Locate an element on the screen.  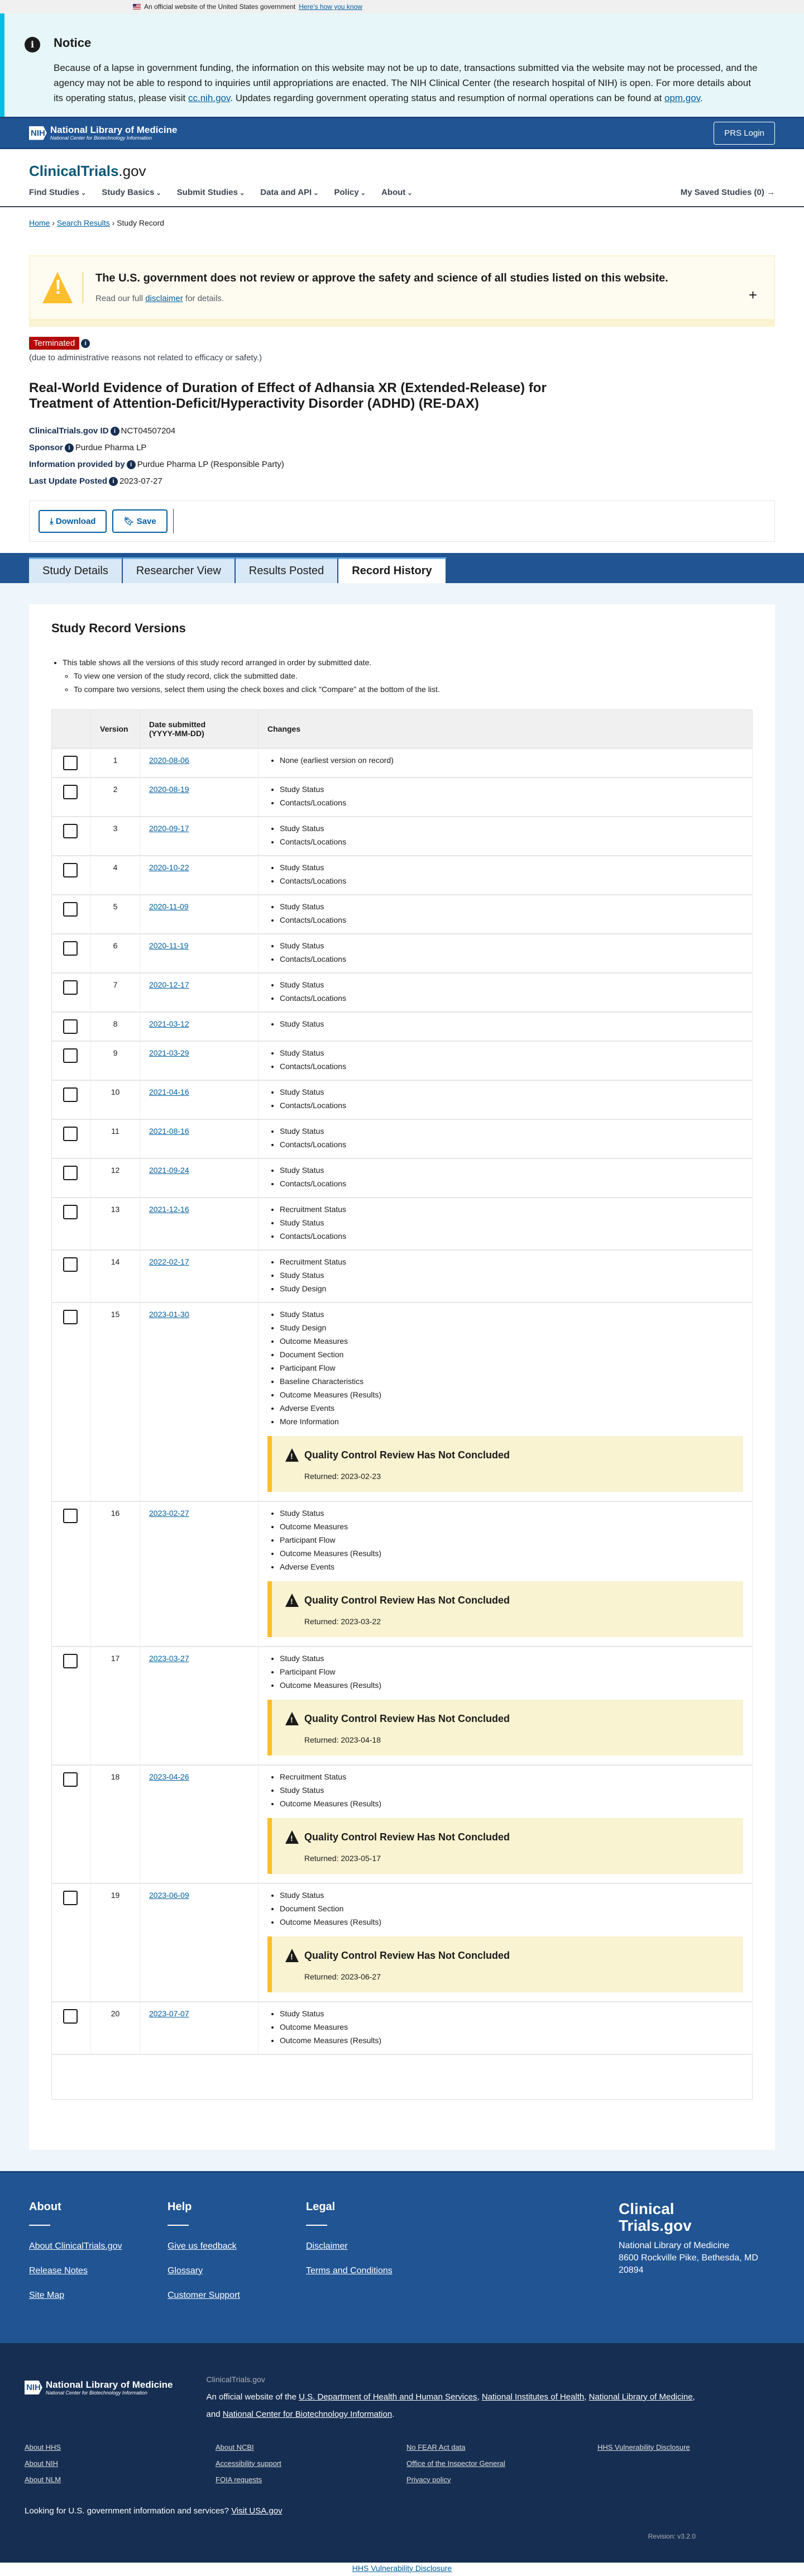
site-brand: ClinicalTrials.gov is located at coordinates (402, 164).